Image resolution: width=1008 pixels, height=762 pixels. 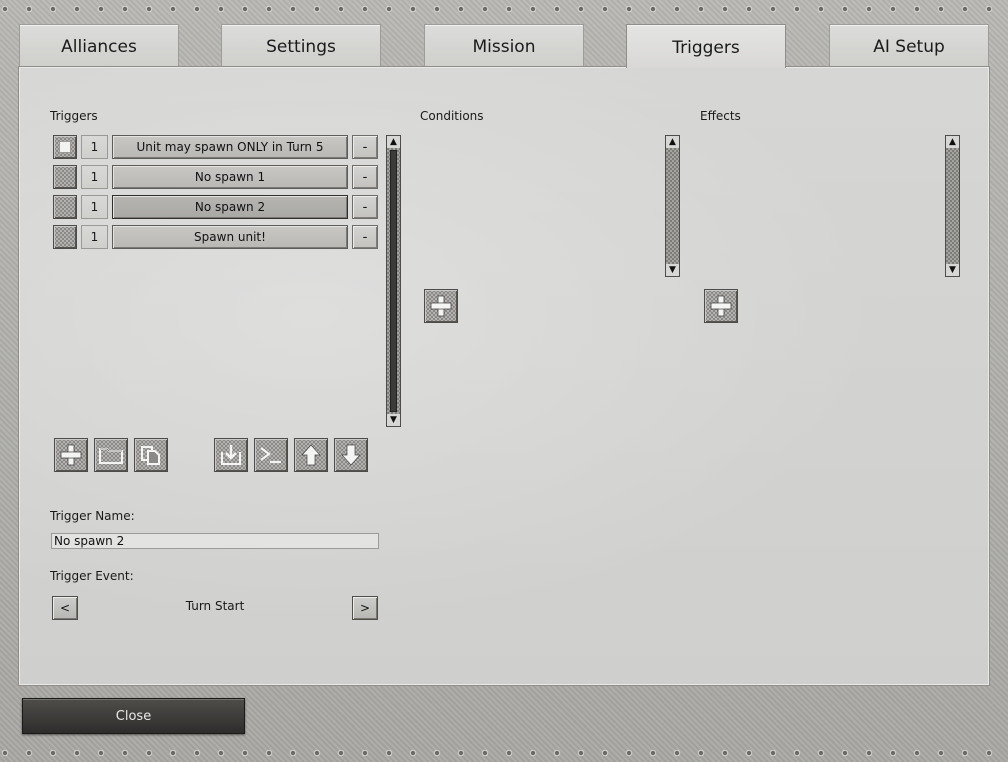 I want to click on arrow-up-icon, so click(x=311, y=455).